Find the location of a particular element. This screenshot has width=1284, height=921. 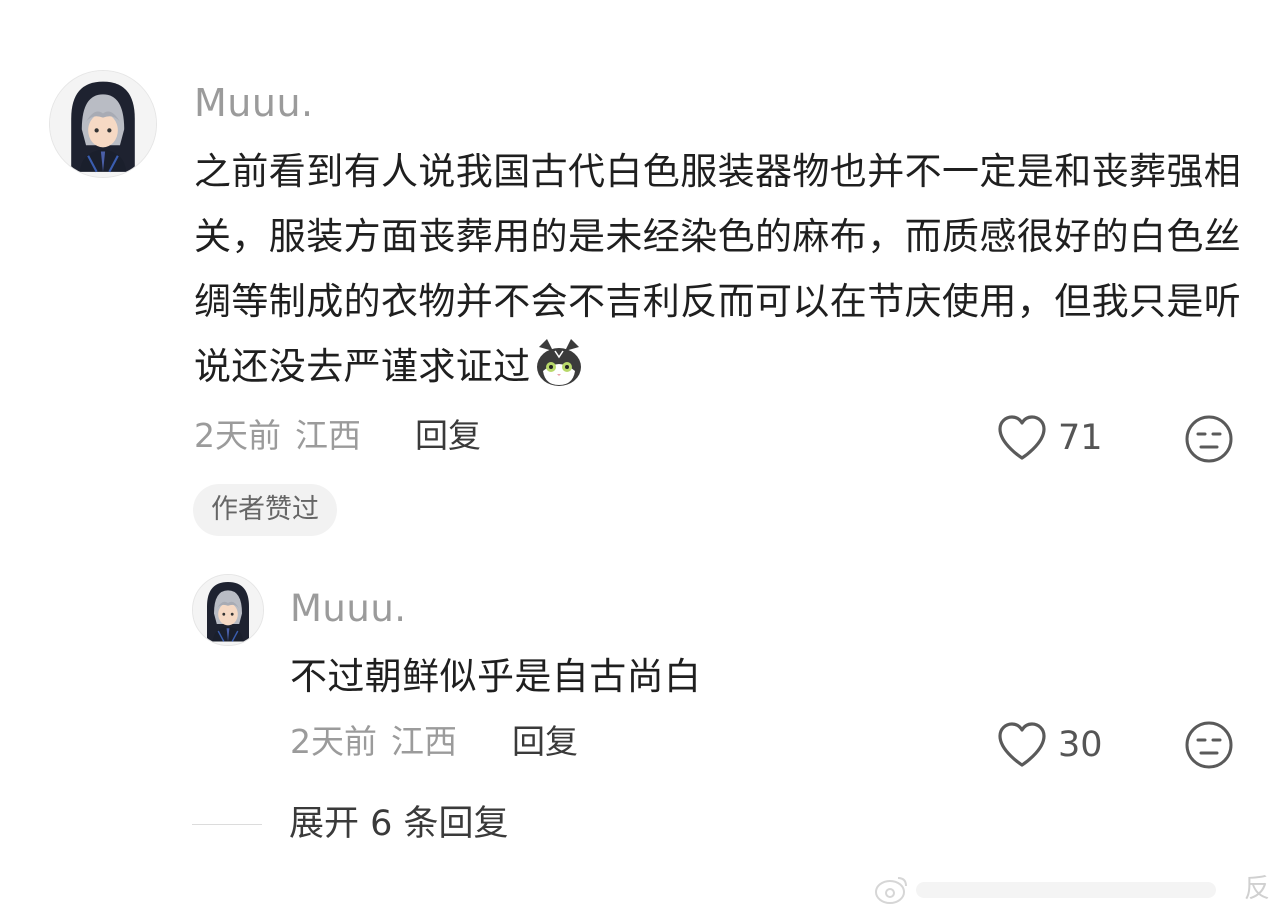

cat-emoji-icon is located at coordinates (559, 363).